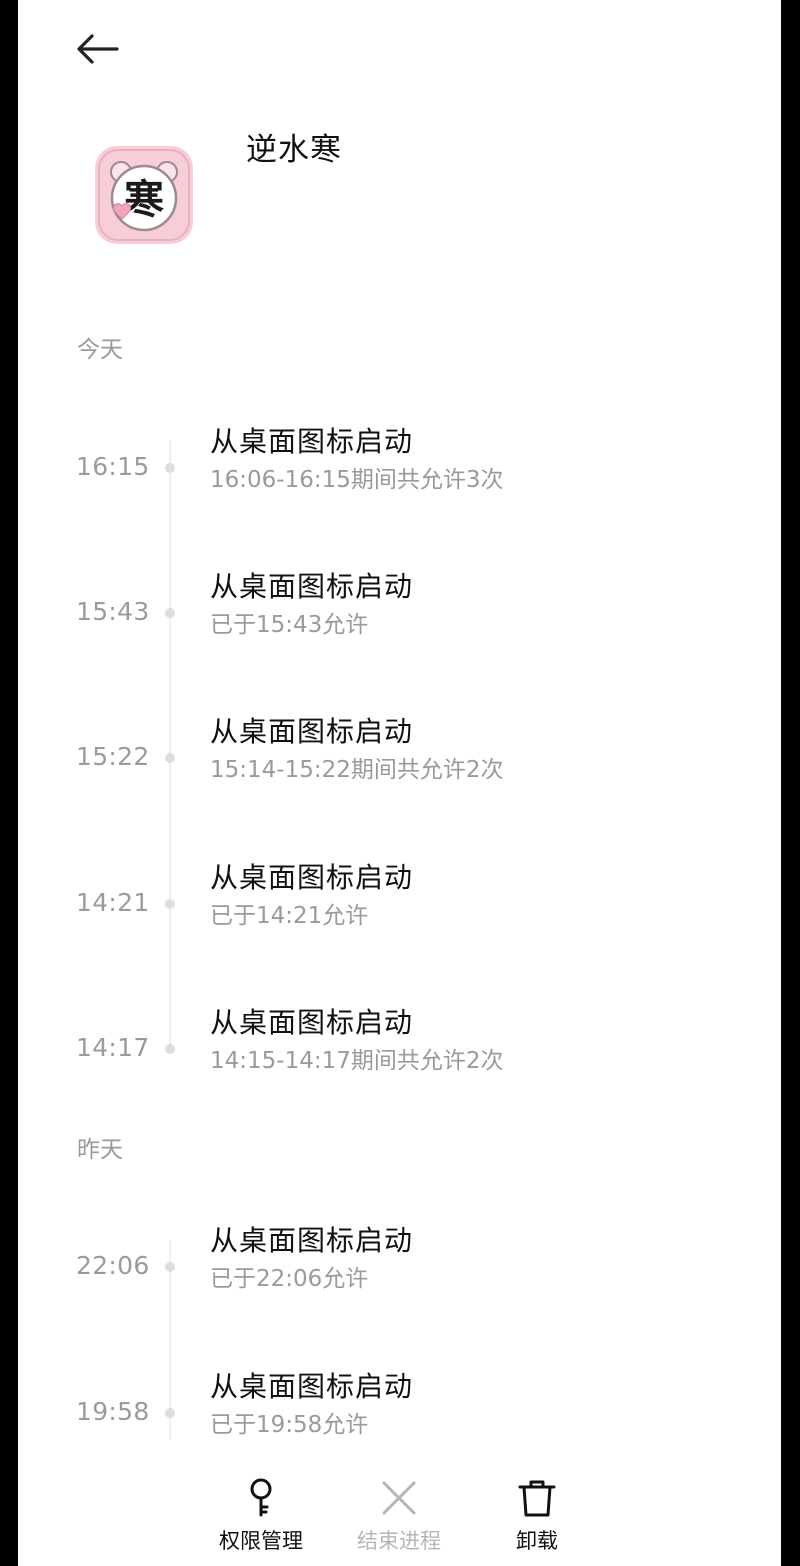 This screenshot has height=1566, width=800. I want to click on entry-detail: 已于15:43允许, so click(289, 625).